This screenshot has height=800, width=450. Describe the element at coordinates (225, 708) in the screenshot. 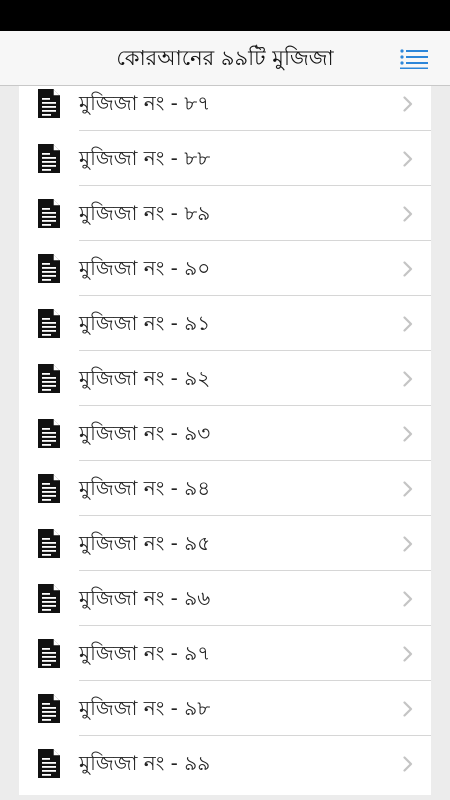

I see `list-item: মুজিজা নং - ৯৮` at that location.